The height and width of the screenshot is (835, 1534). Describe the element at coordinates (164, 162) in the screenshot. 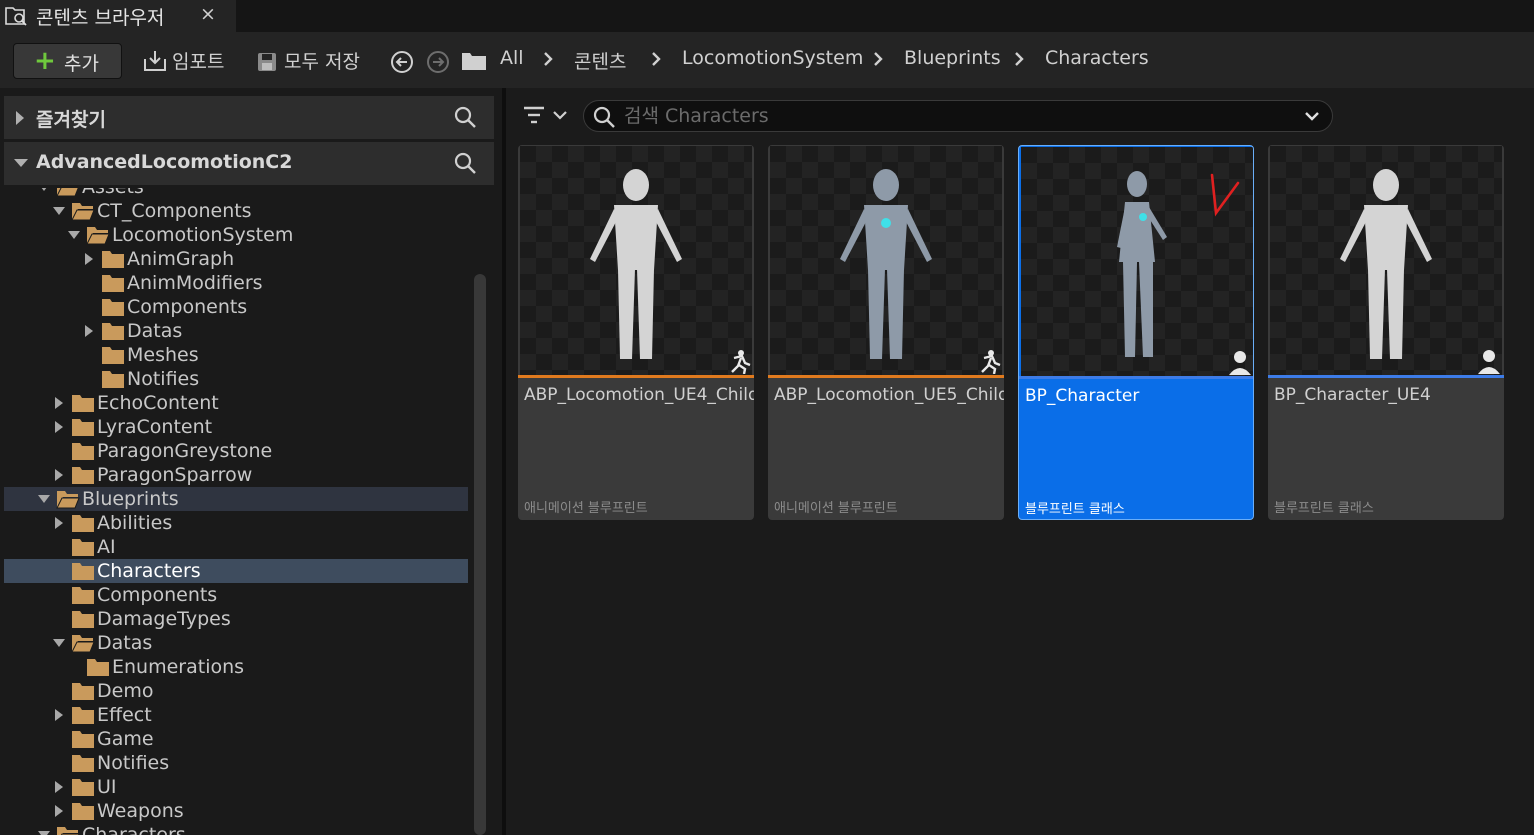

I see `project-label: AdvancedLocomotionC2` at that location.